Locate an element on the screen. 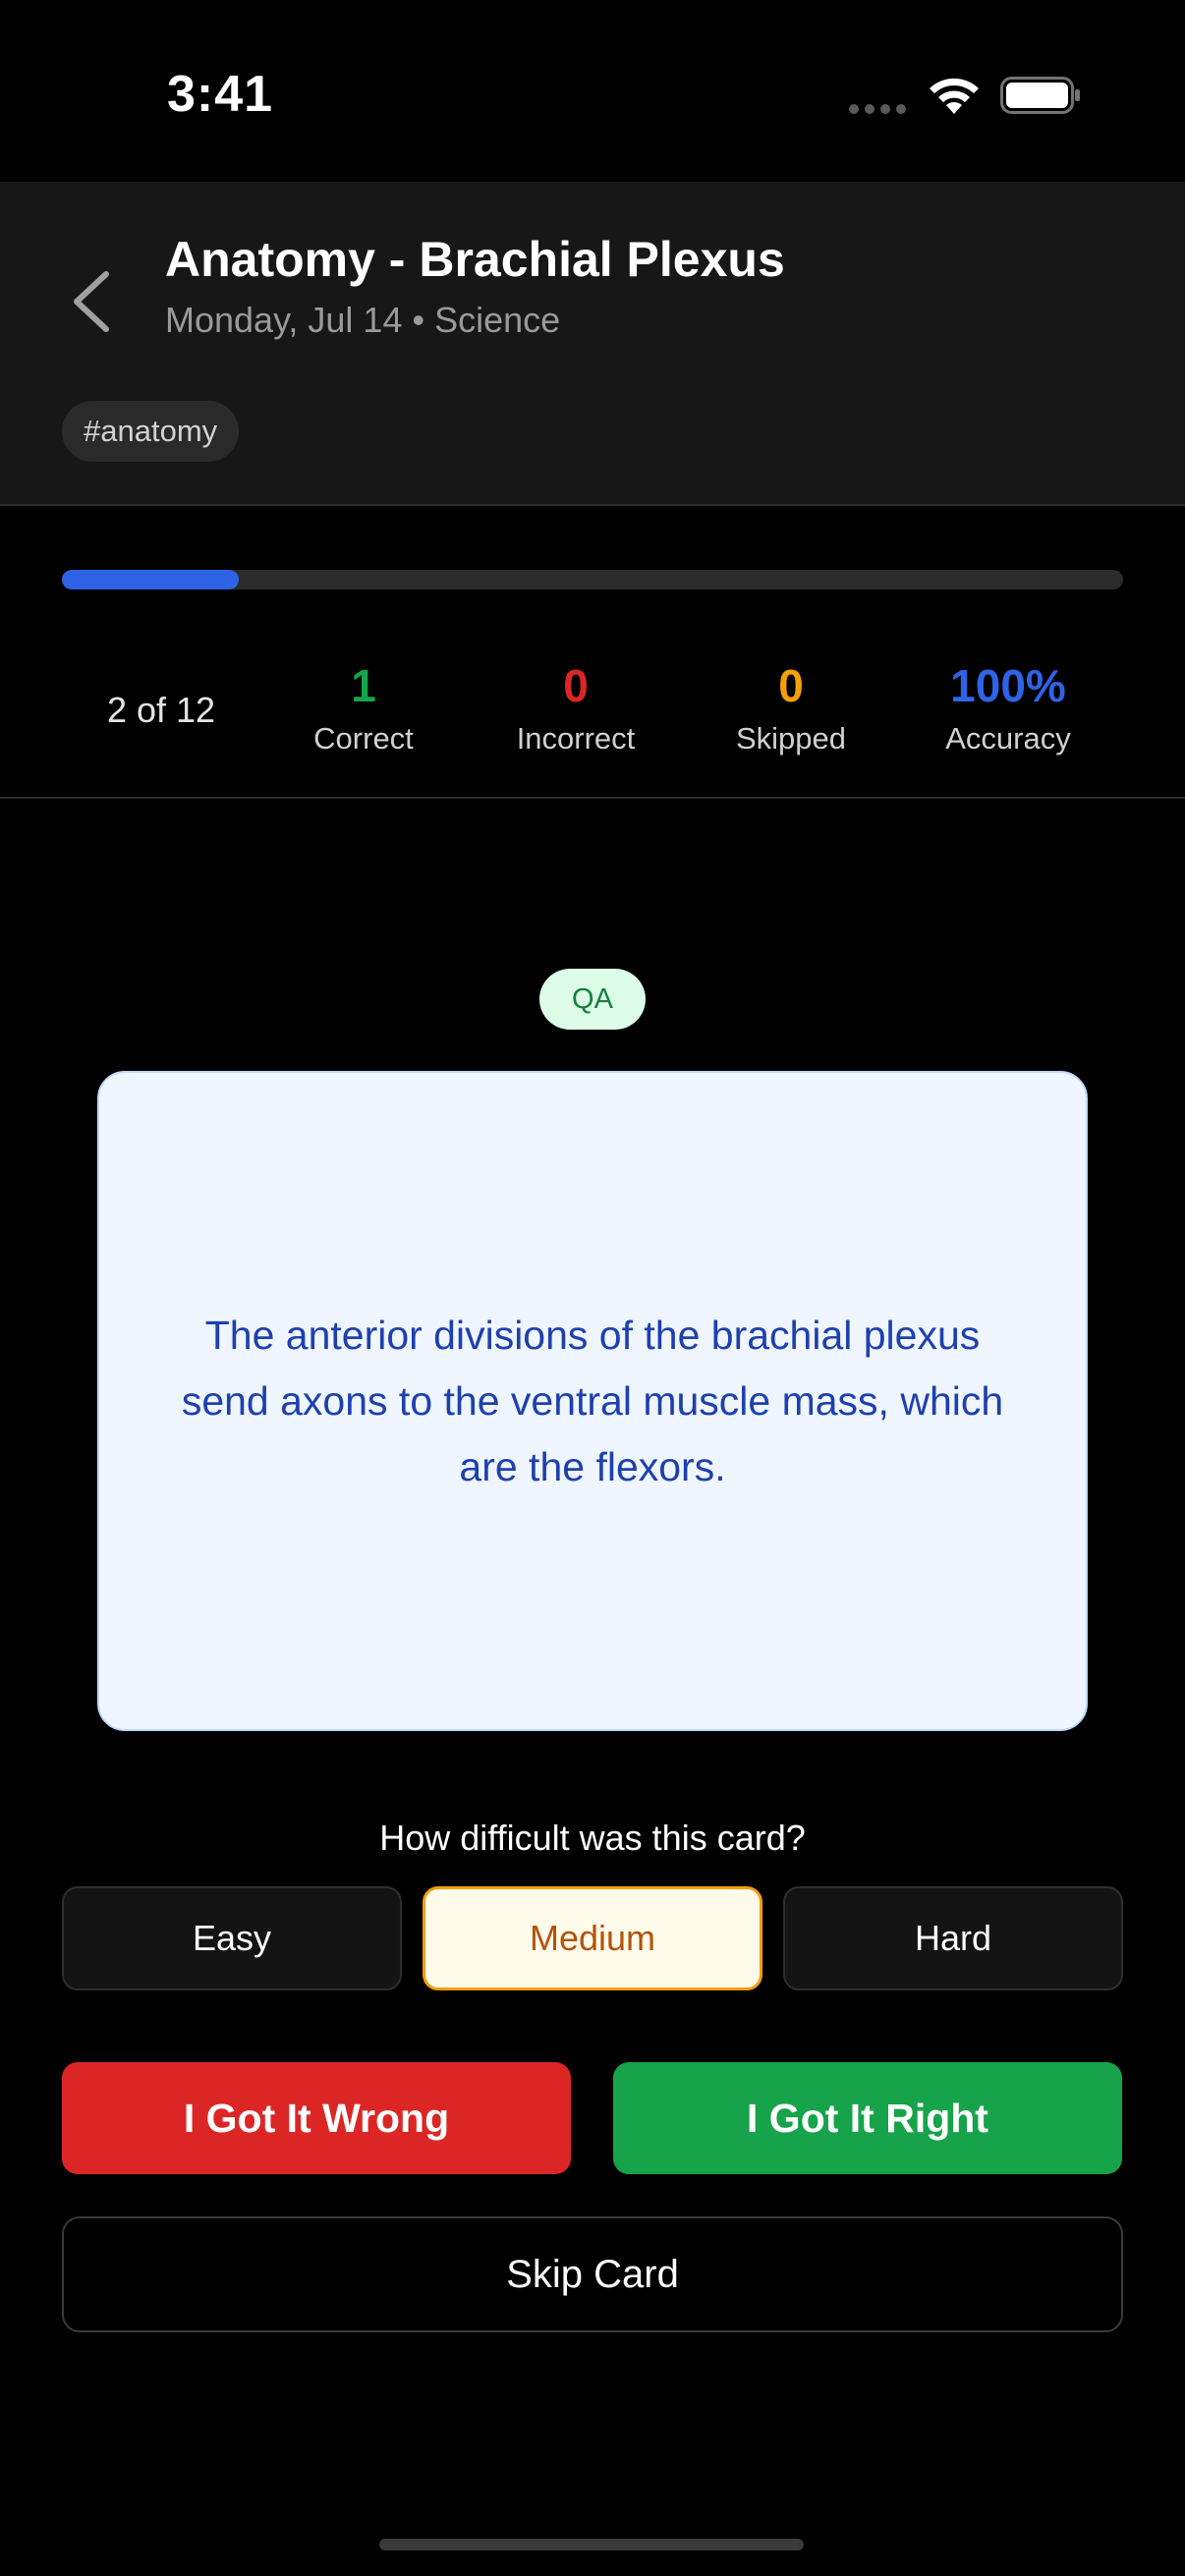  wifi-icon is located at coordinates (955, 96).